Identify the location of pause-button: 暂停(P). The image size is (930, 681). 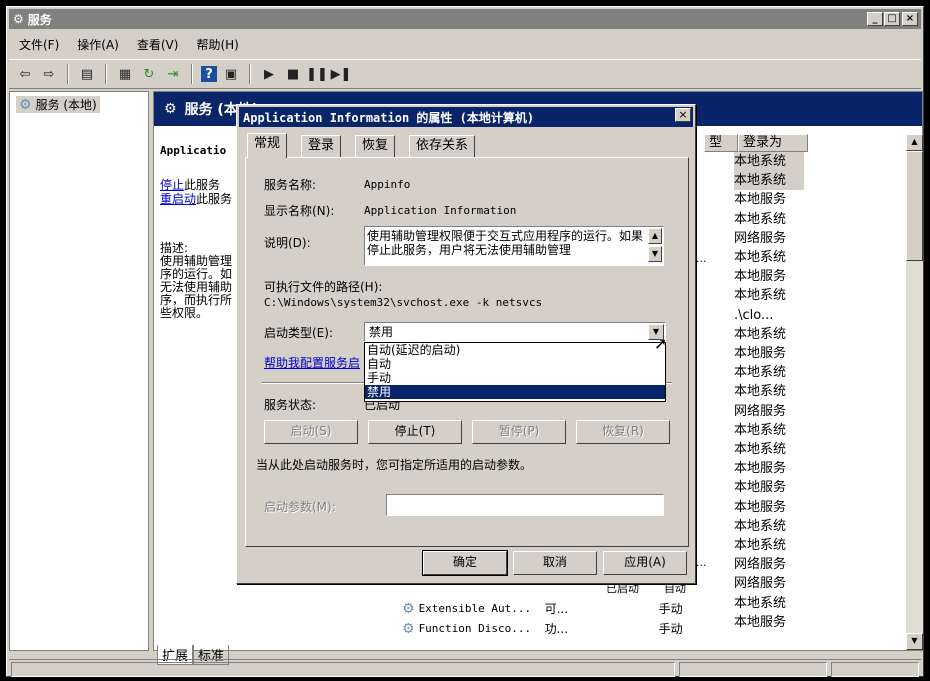
(519, 432).